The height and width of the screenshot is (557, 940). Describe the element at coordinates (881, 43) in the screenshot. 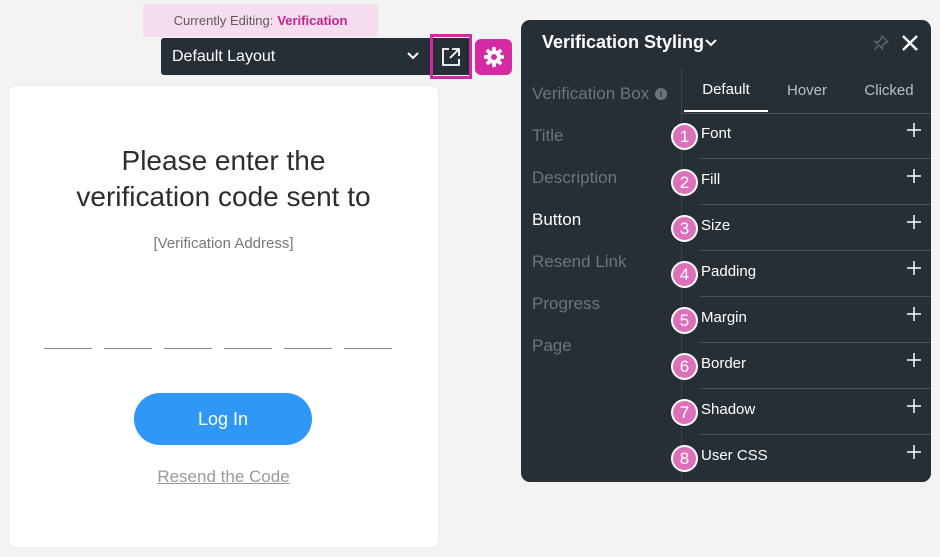

I see `pin-icon` at that location.